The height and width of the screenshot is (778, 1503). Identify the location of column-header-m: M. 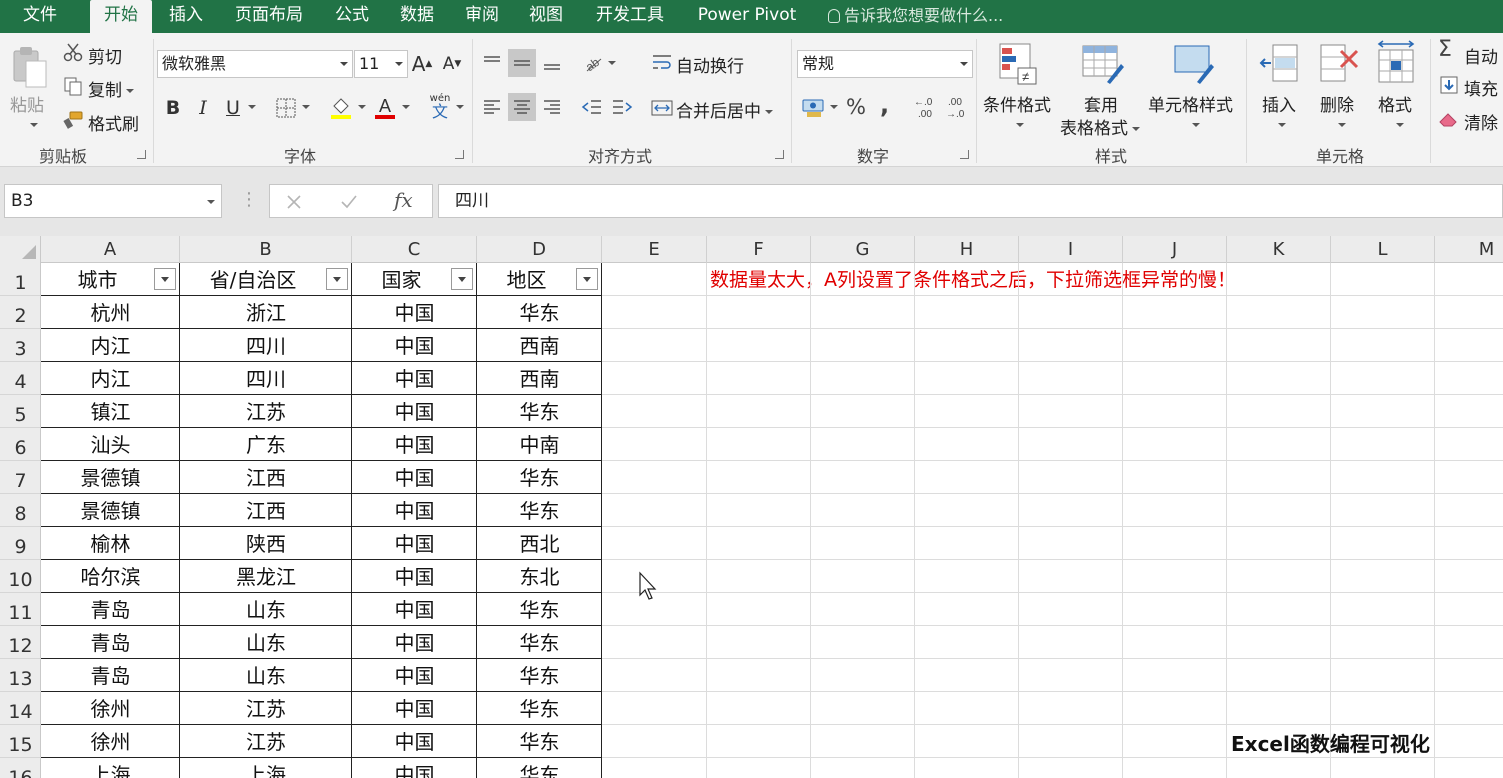
(1469, 249).